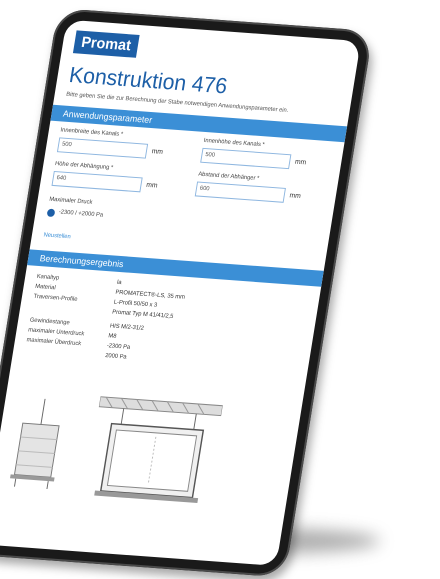 The height and width of the screenshot is (579, 440). I want to click on result-value: Promat Typ M 41/41/2,5, so click(142, 314).